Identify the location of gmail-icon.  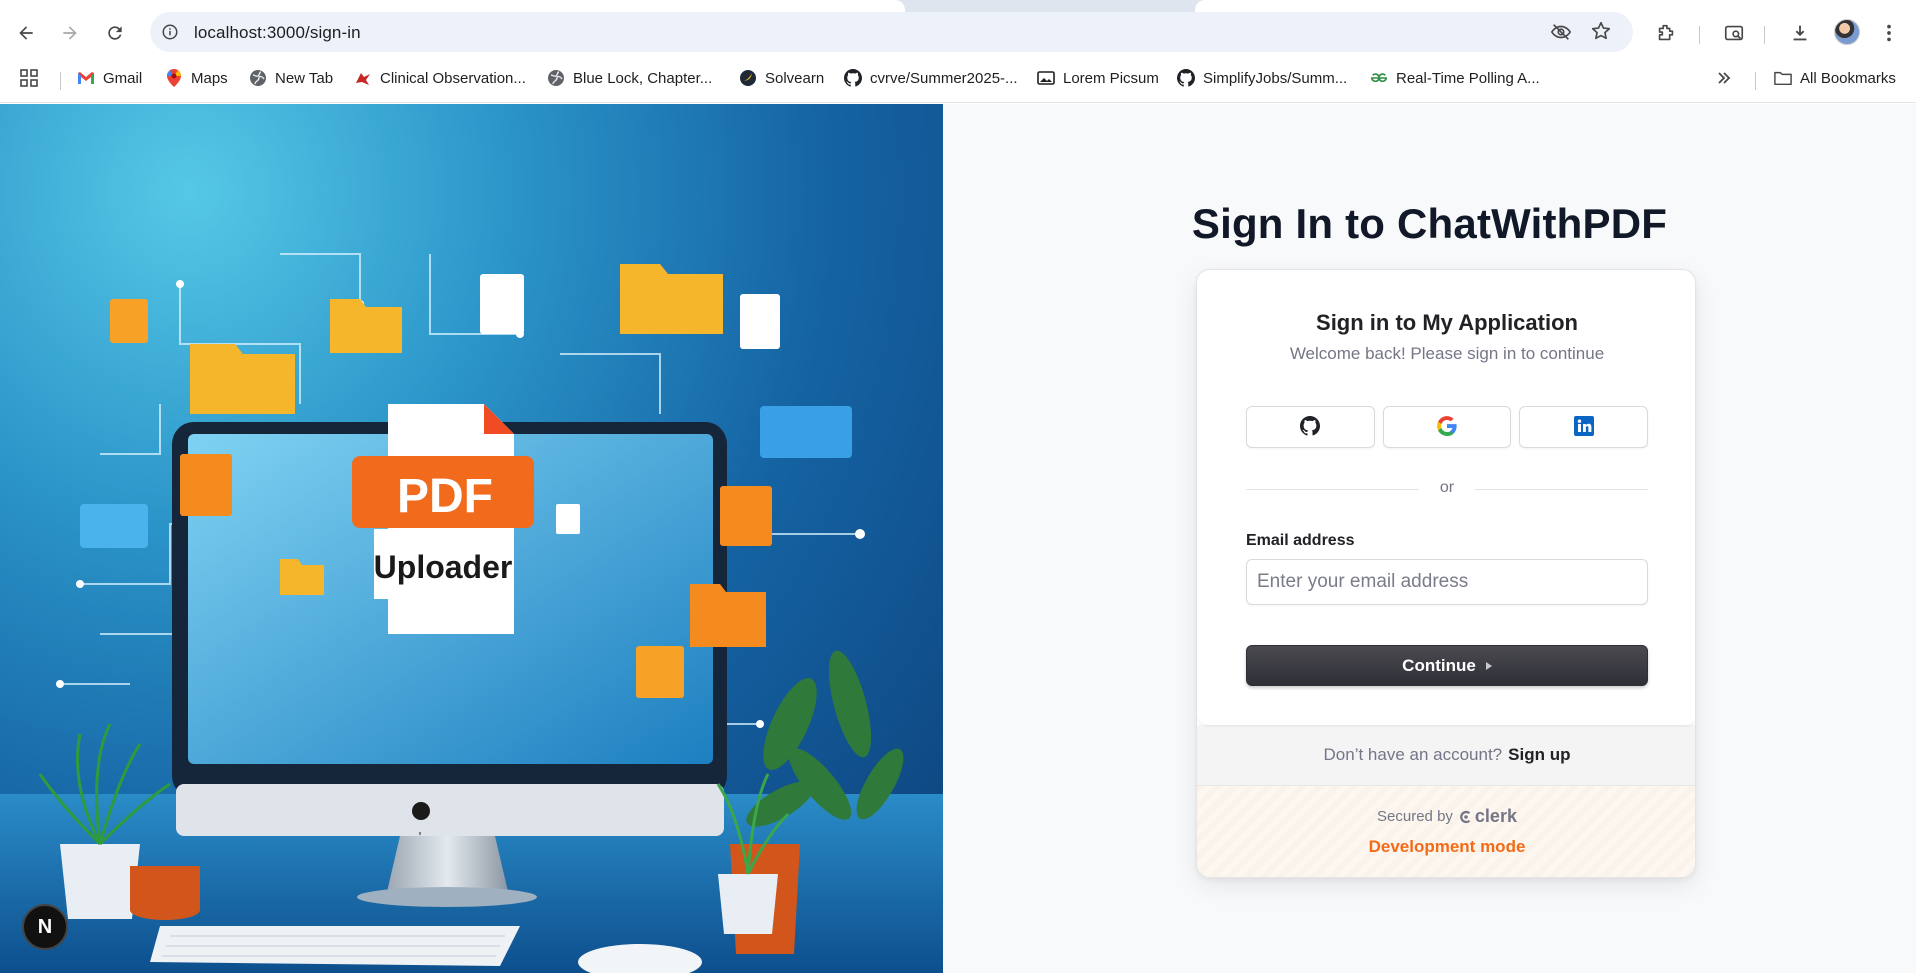
(86, 78).